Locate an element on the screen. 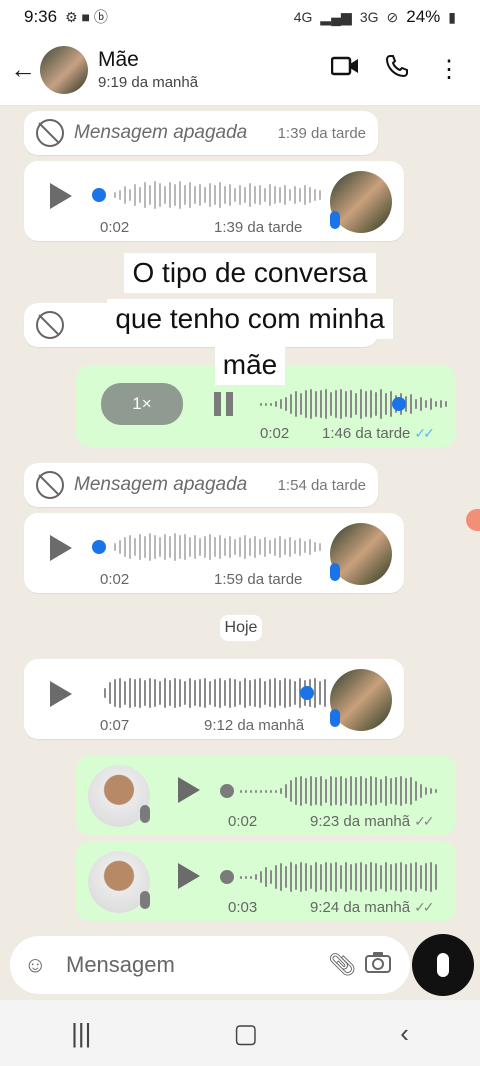  deleted-message: Mensagem apagada 1:39 da tarde is located at coordinates (201, 133).